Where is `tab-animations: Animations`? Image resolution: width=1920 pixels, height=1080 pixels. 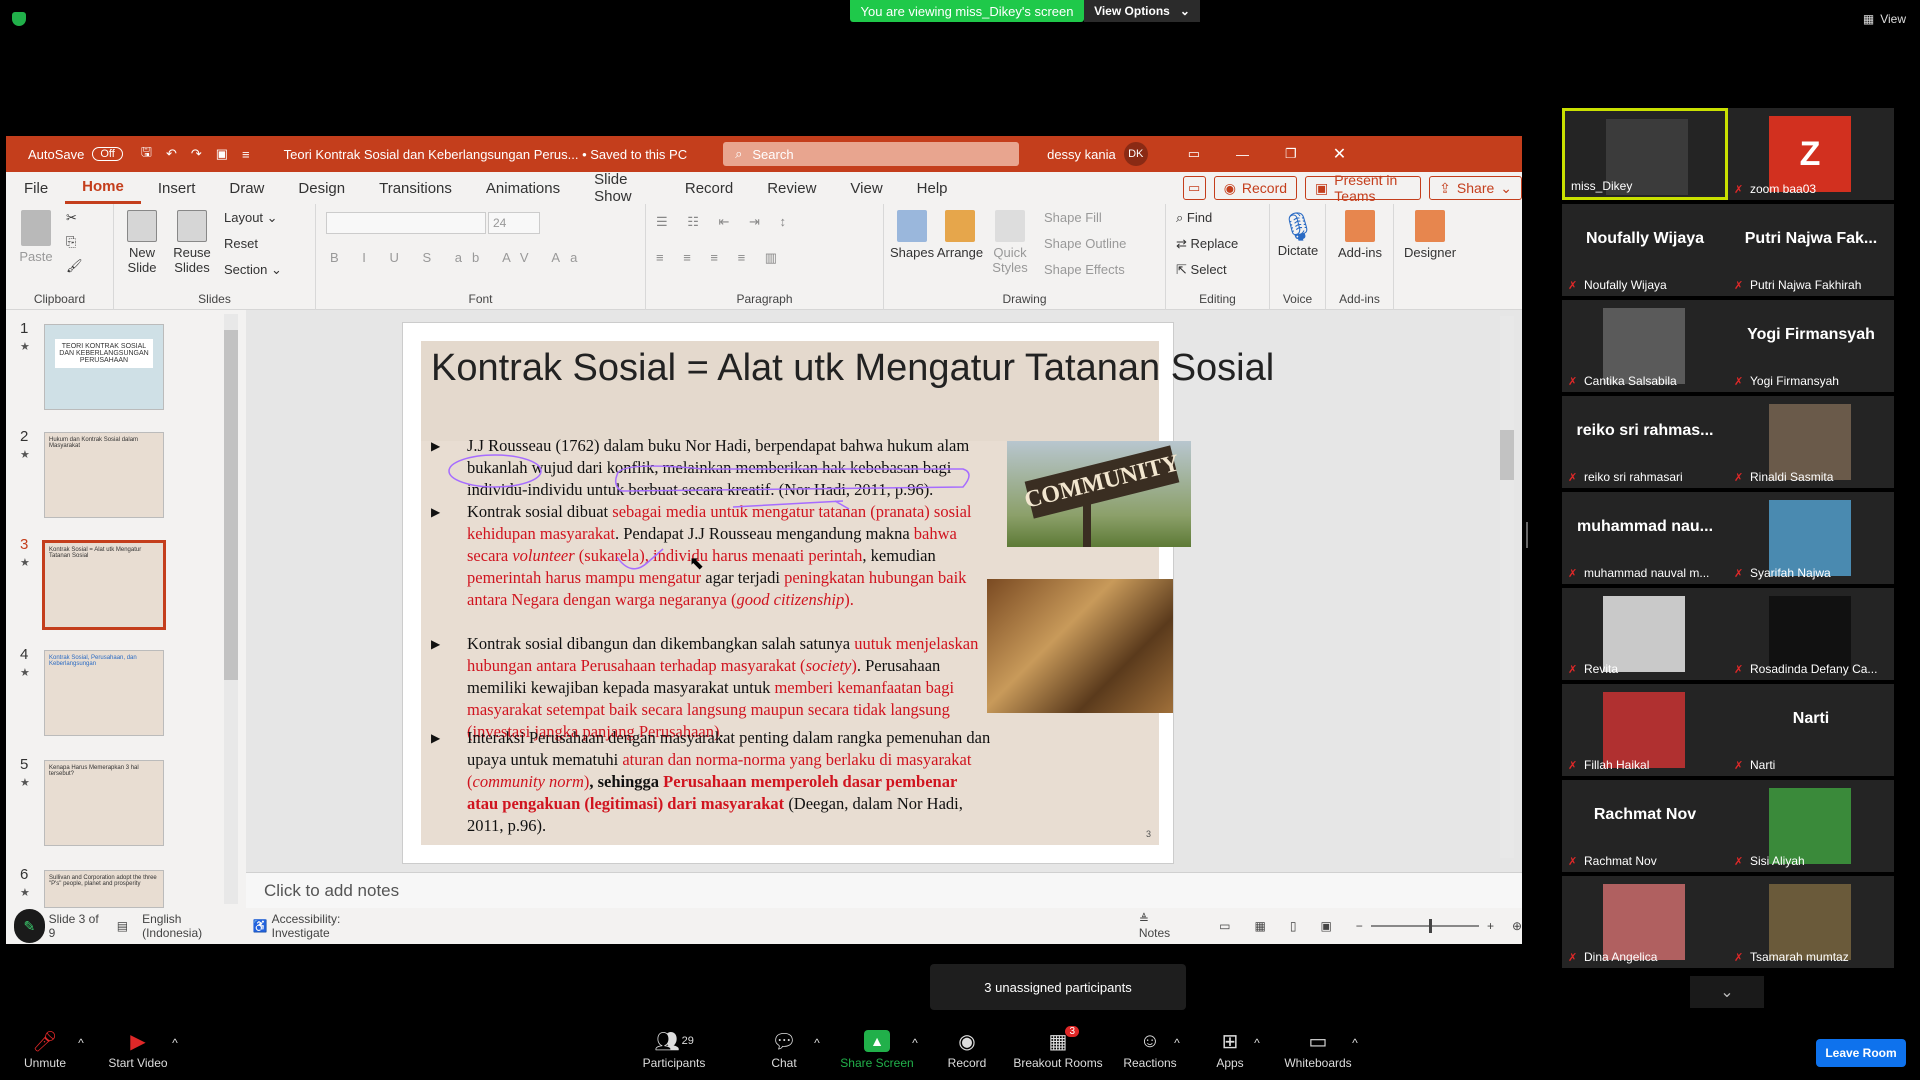
tab-animations: Animations is located at coordinates (523, 188).